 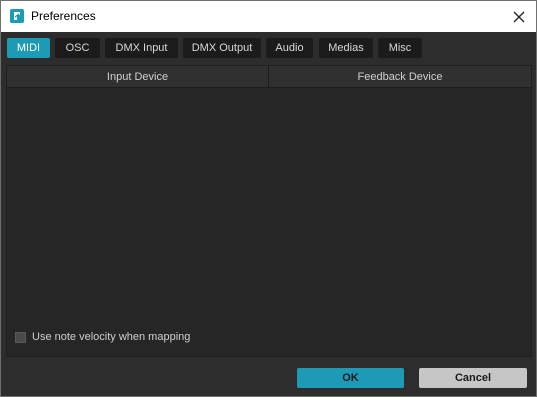 I want to click on tab-midi: MIDI, so click(x=28, y=48).